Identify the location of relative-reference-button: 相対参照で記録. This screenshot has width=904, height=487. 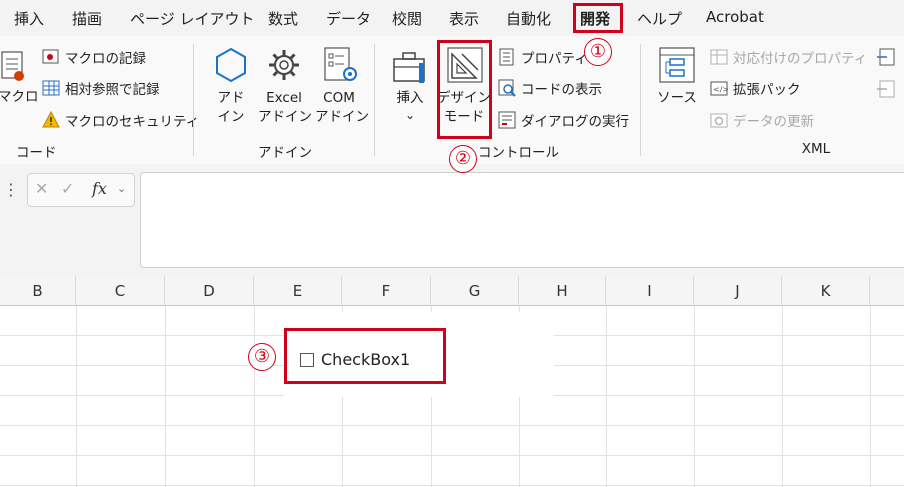
(101, 88).